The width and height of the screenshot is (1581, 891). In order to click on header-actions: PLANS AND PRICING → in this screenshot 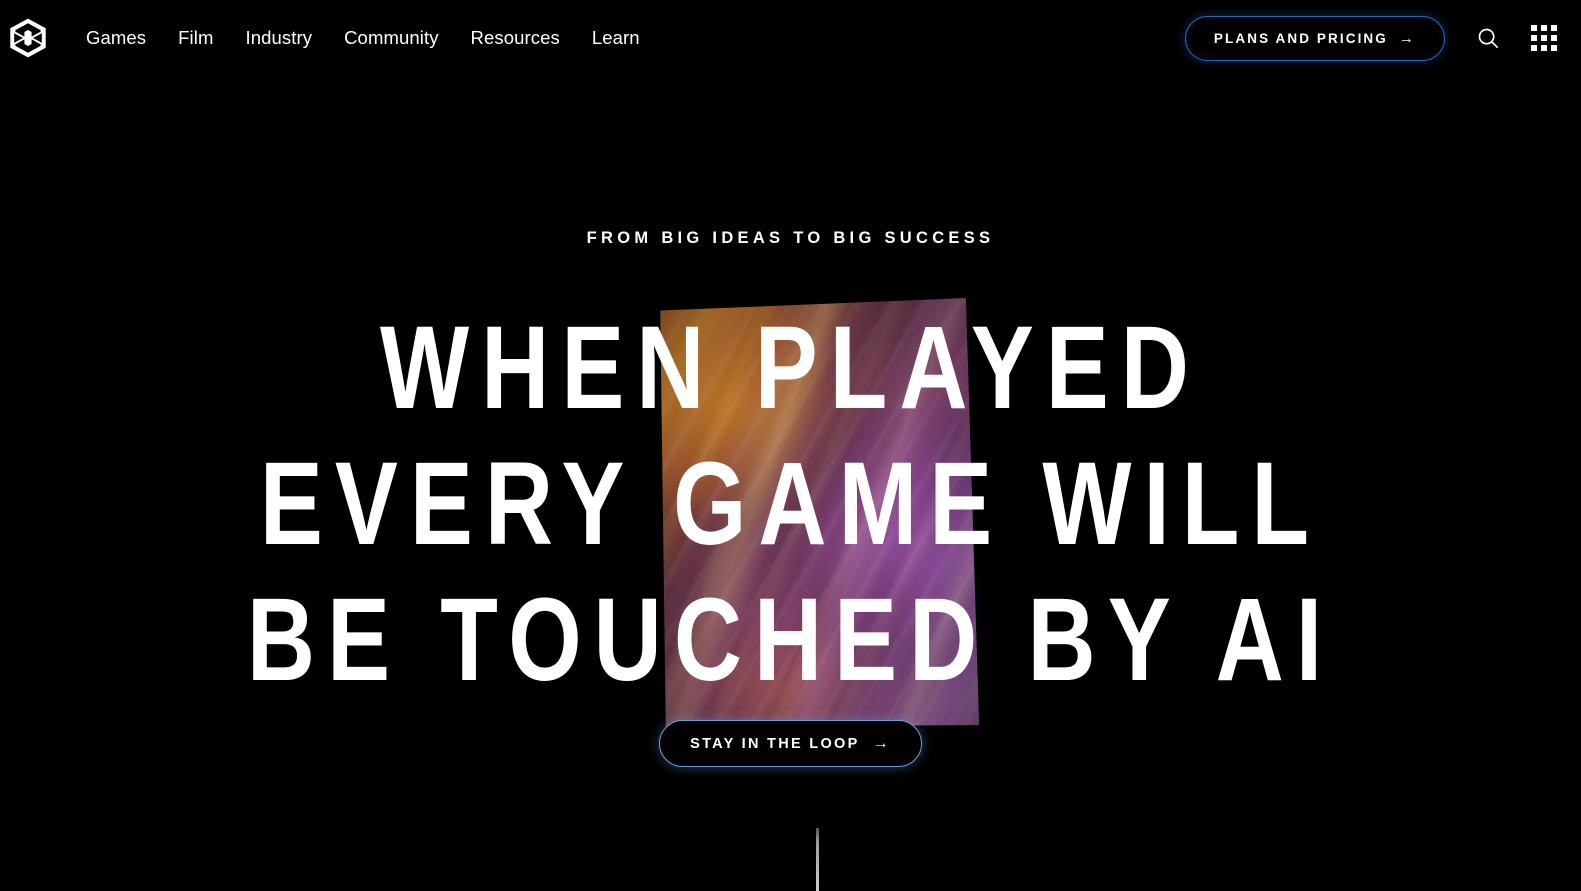, I will do `click(1382, 38)`.